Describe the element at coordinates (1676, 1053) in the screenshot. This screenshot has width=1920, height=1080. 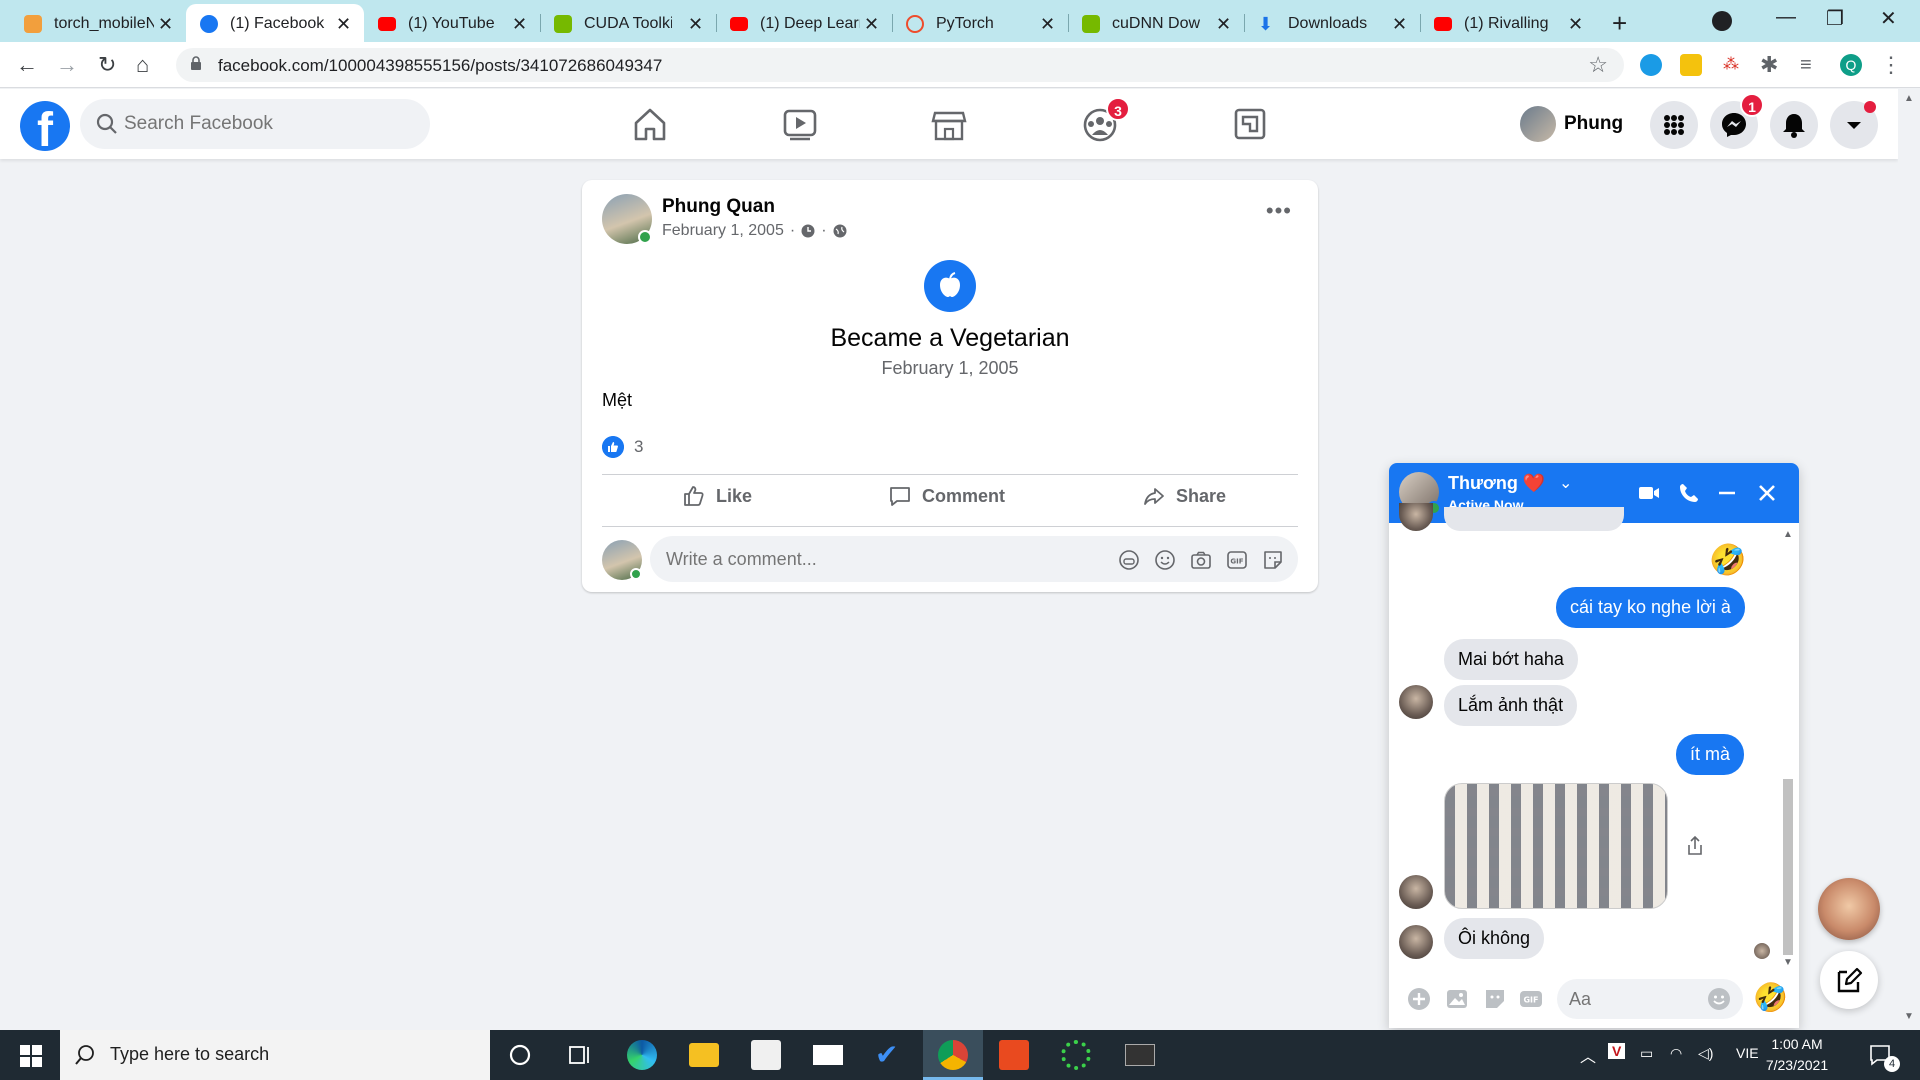
I see `wifi-icon: ◠` at that location.